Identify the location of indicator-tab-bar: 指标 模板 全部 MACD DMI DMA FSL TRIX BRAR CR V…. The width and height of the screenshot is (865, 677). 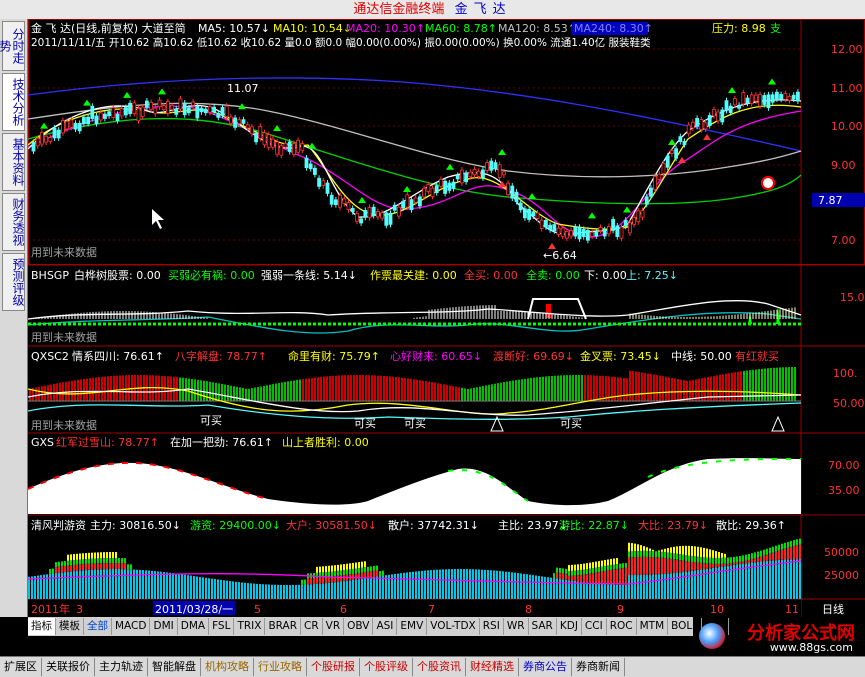
(378, 626).